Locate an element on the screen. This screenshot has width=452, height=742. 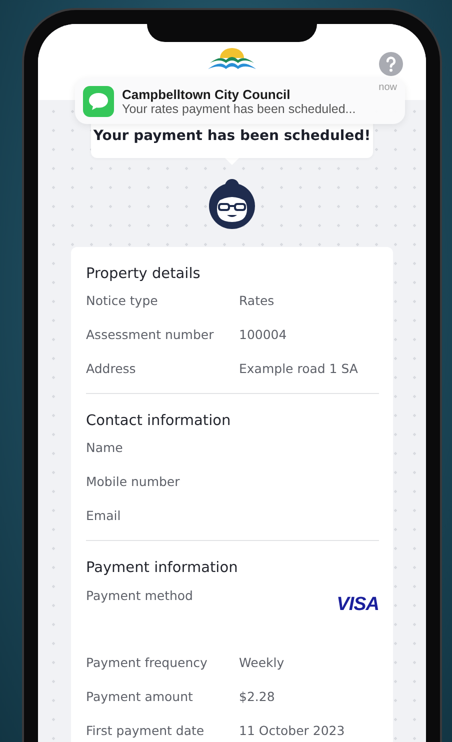
section-title: Contact information is located at coordinates (159, 421).